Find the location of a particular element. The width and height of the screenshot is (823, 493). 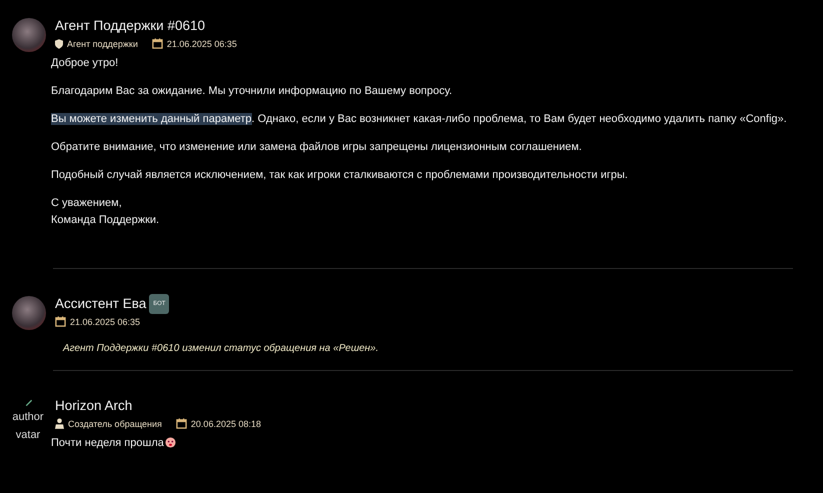

post-date: 20.06.2025 08:18 is located at coordinates (225, 423).